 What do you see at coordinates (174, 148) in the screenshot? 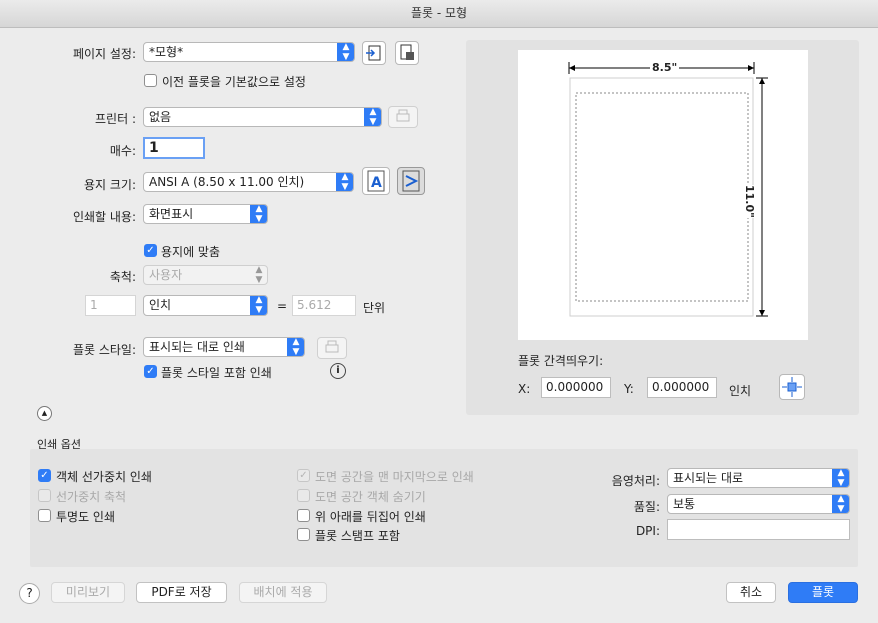
I see `copies-input: 1` at bounding box center [174, 148].